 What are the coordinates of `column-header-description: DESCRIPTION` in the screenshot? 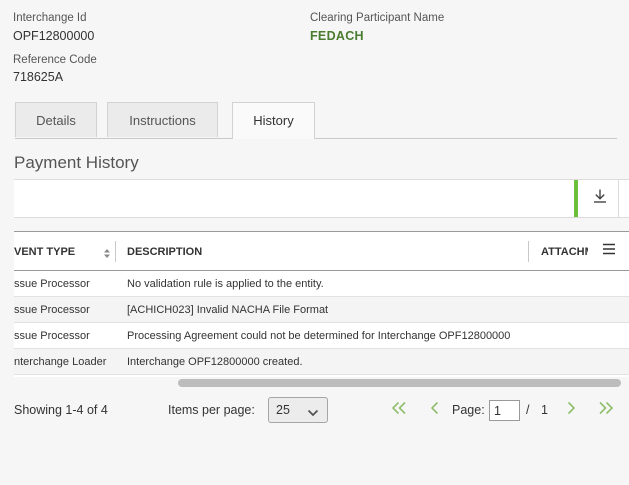 It's located at (317, 251).